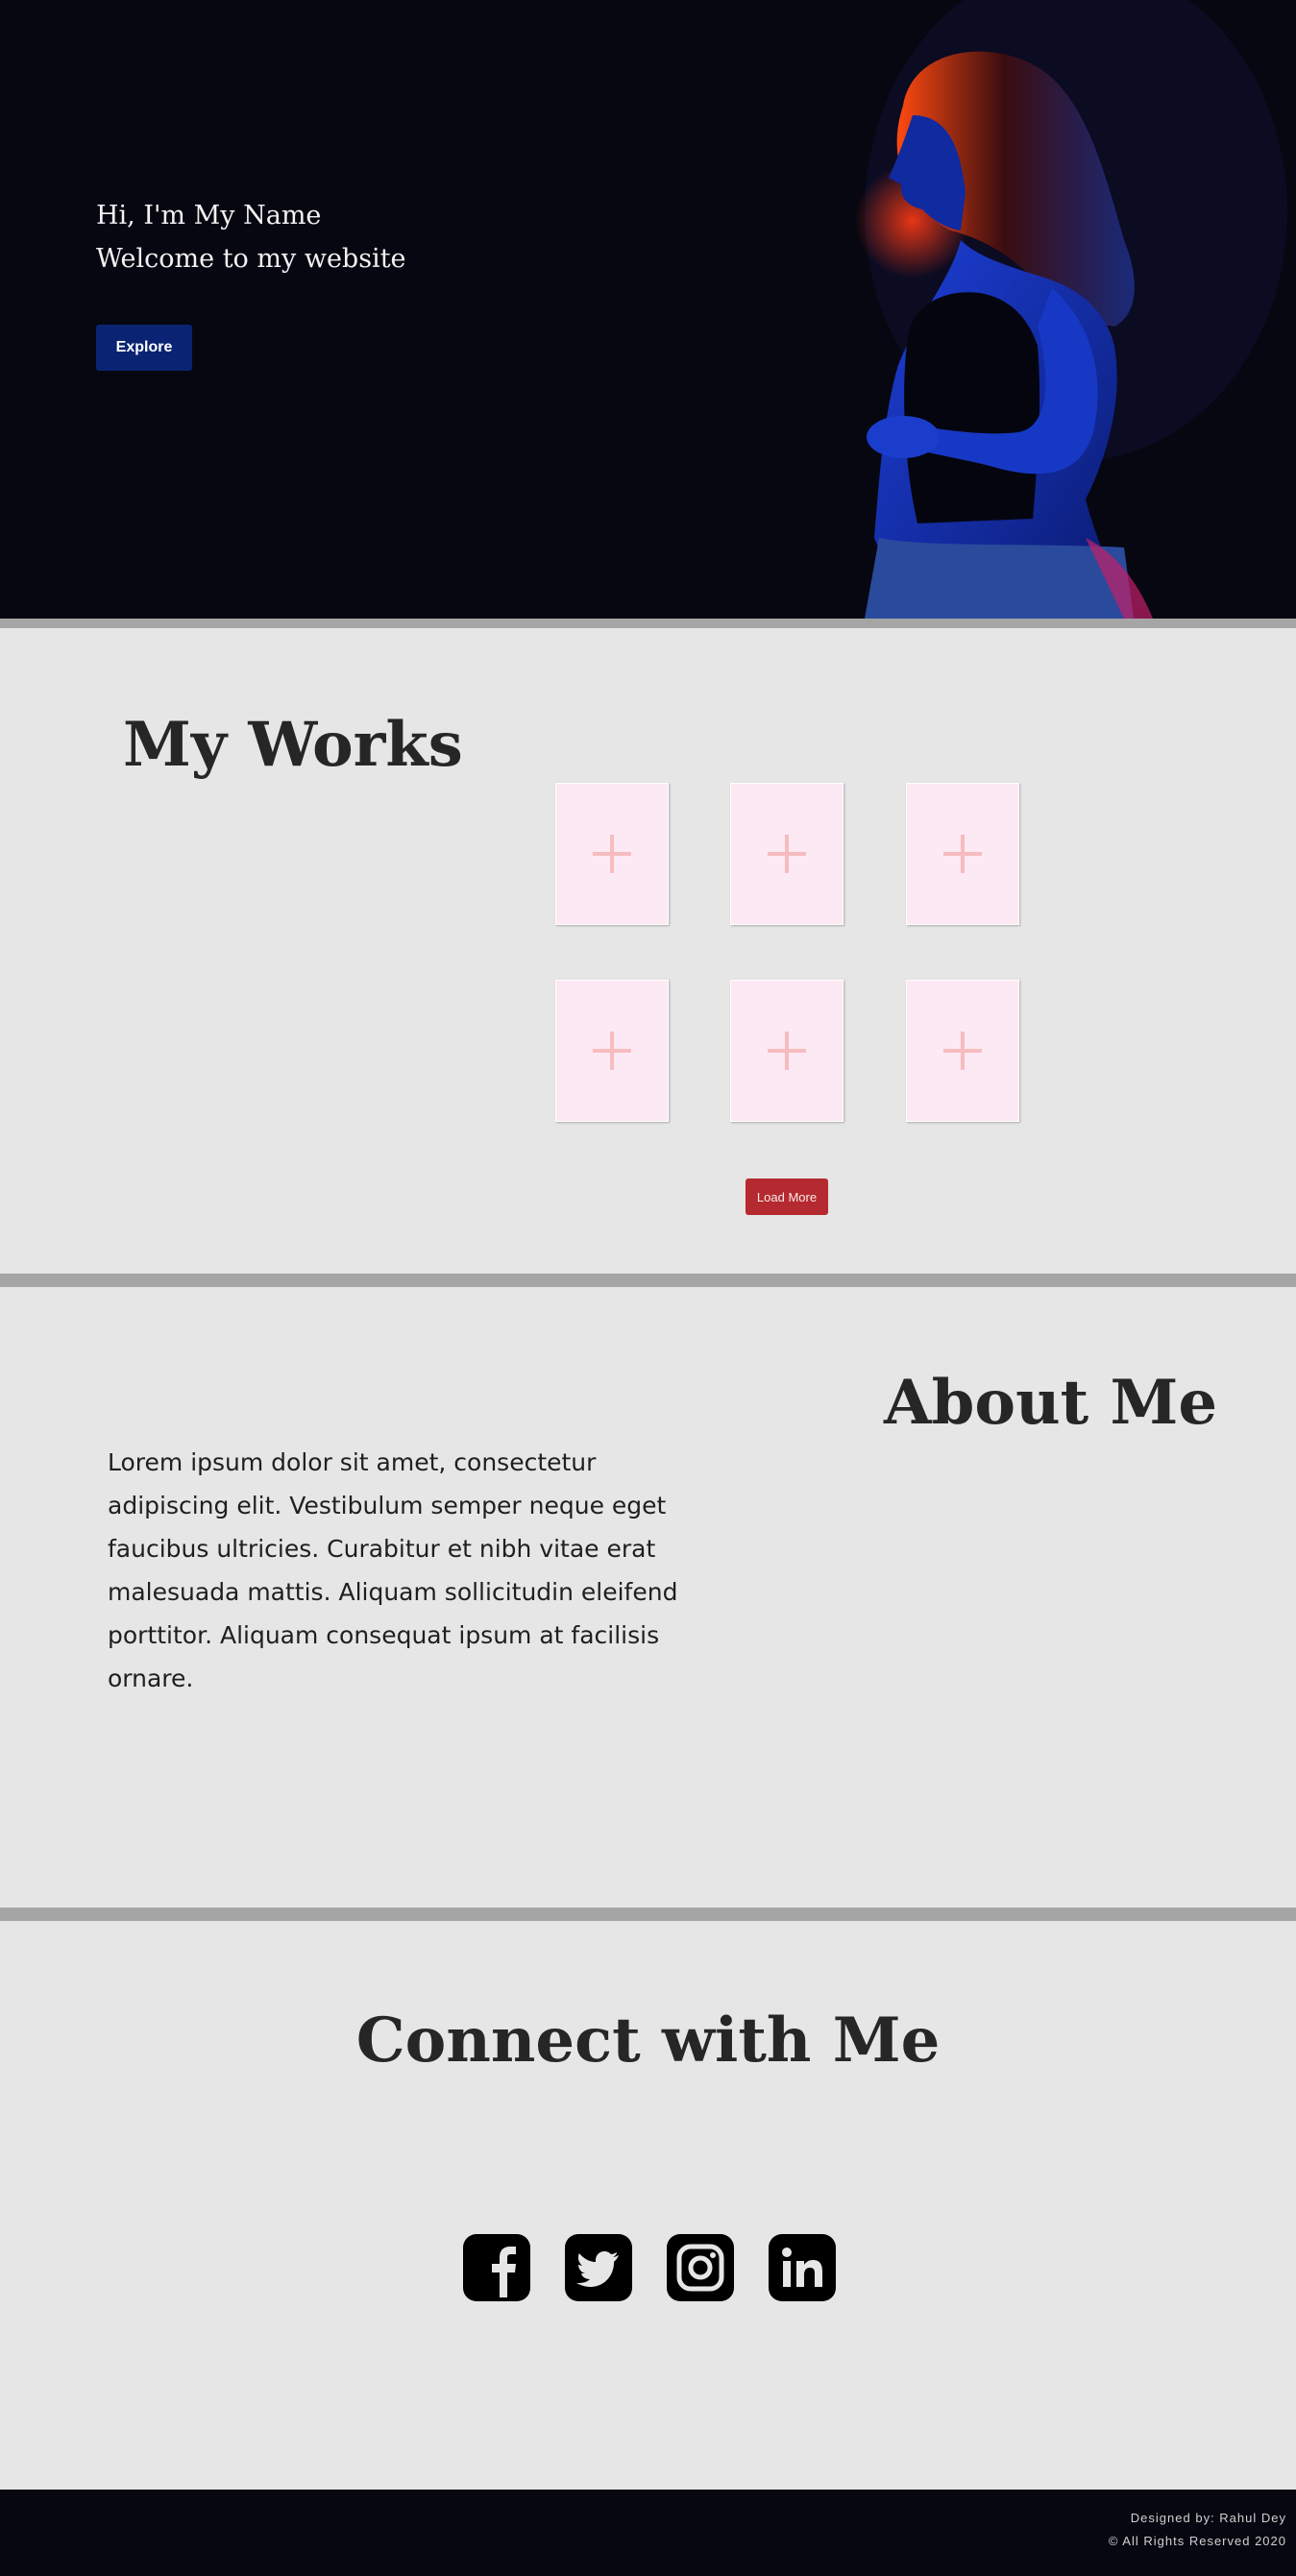  Describe the element at coordinates (496, 2267) in the screenshot. I see `facebook-icon` at that location.